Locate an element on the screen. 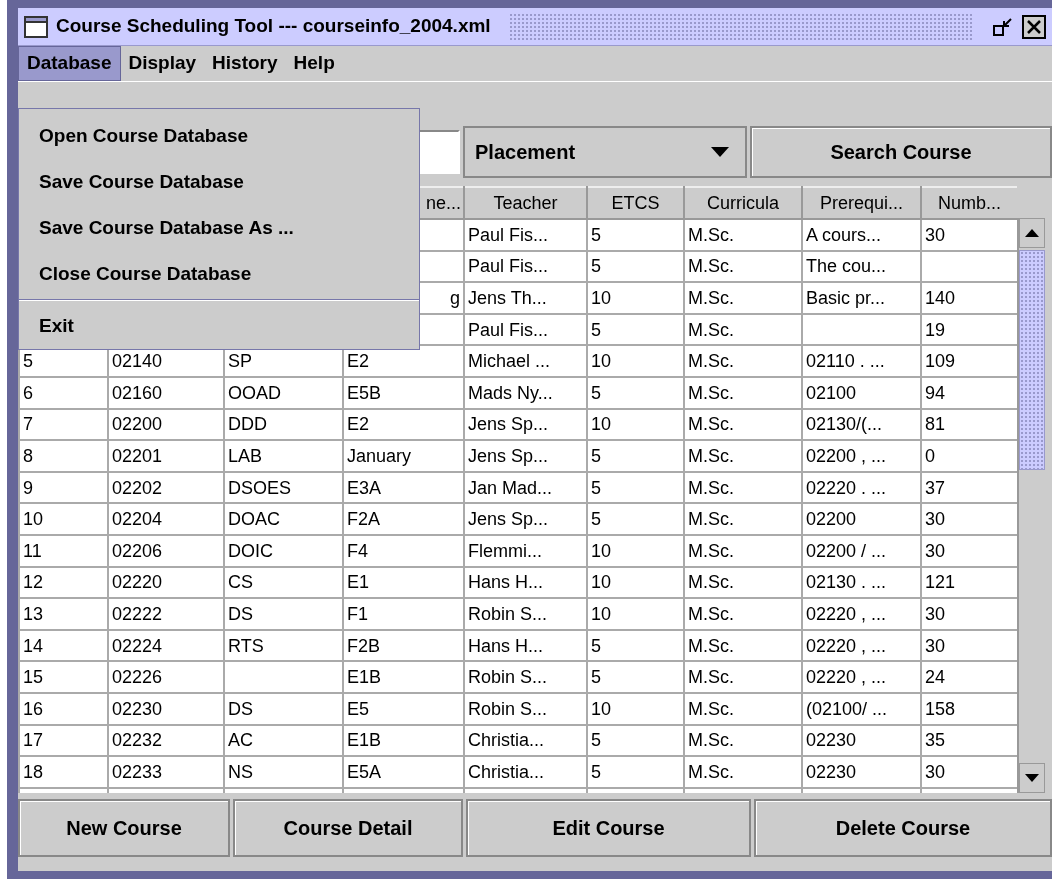 The height and width of the screenshot is (879, 1052). table-cell: E2 is located at coordinates (403, 424).